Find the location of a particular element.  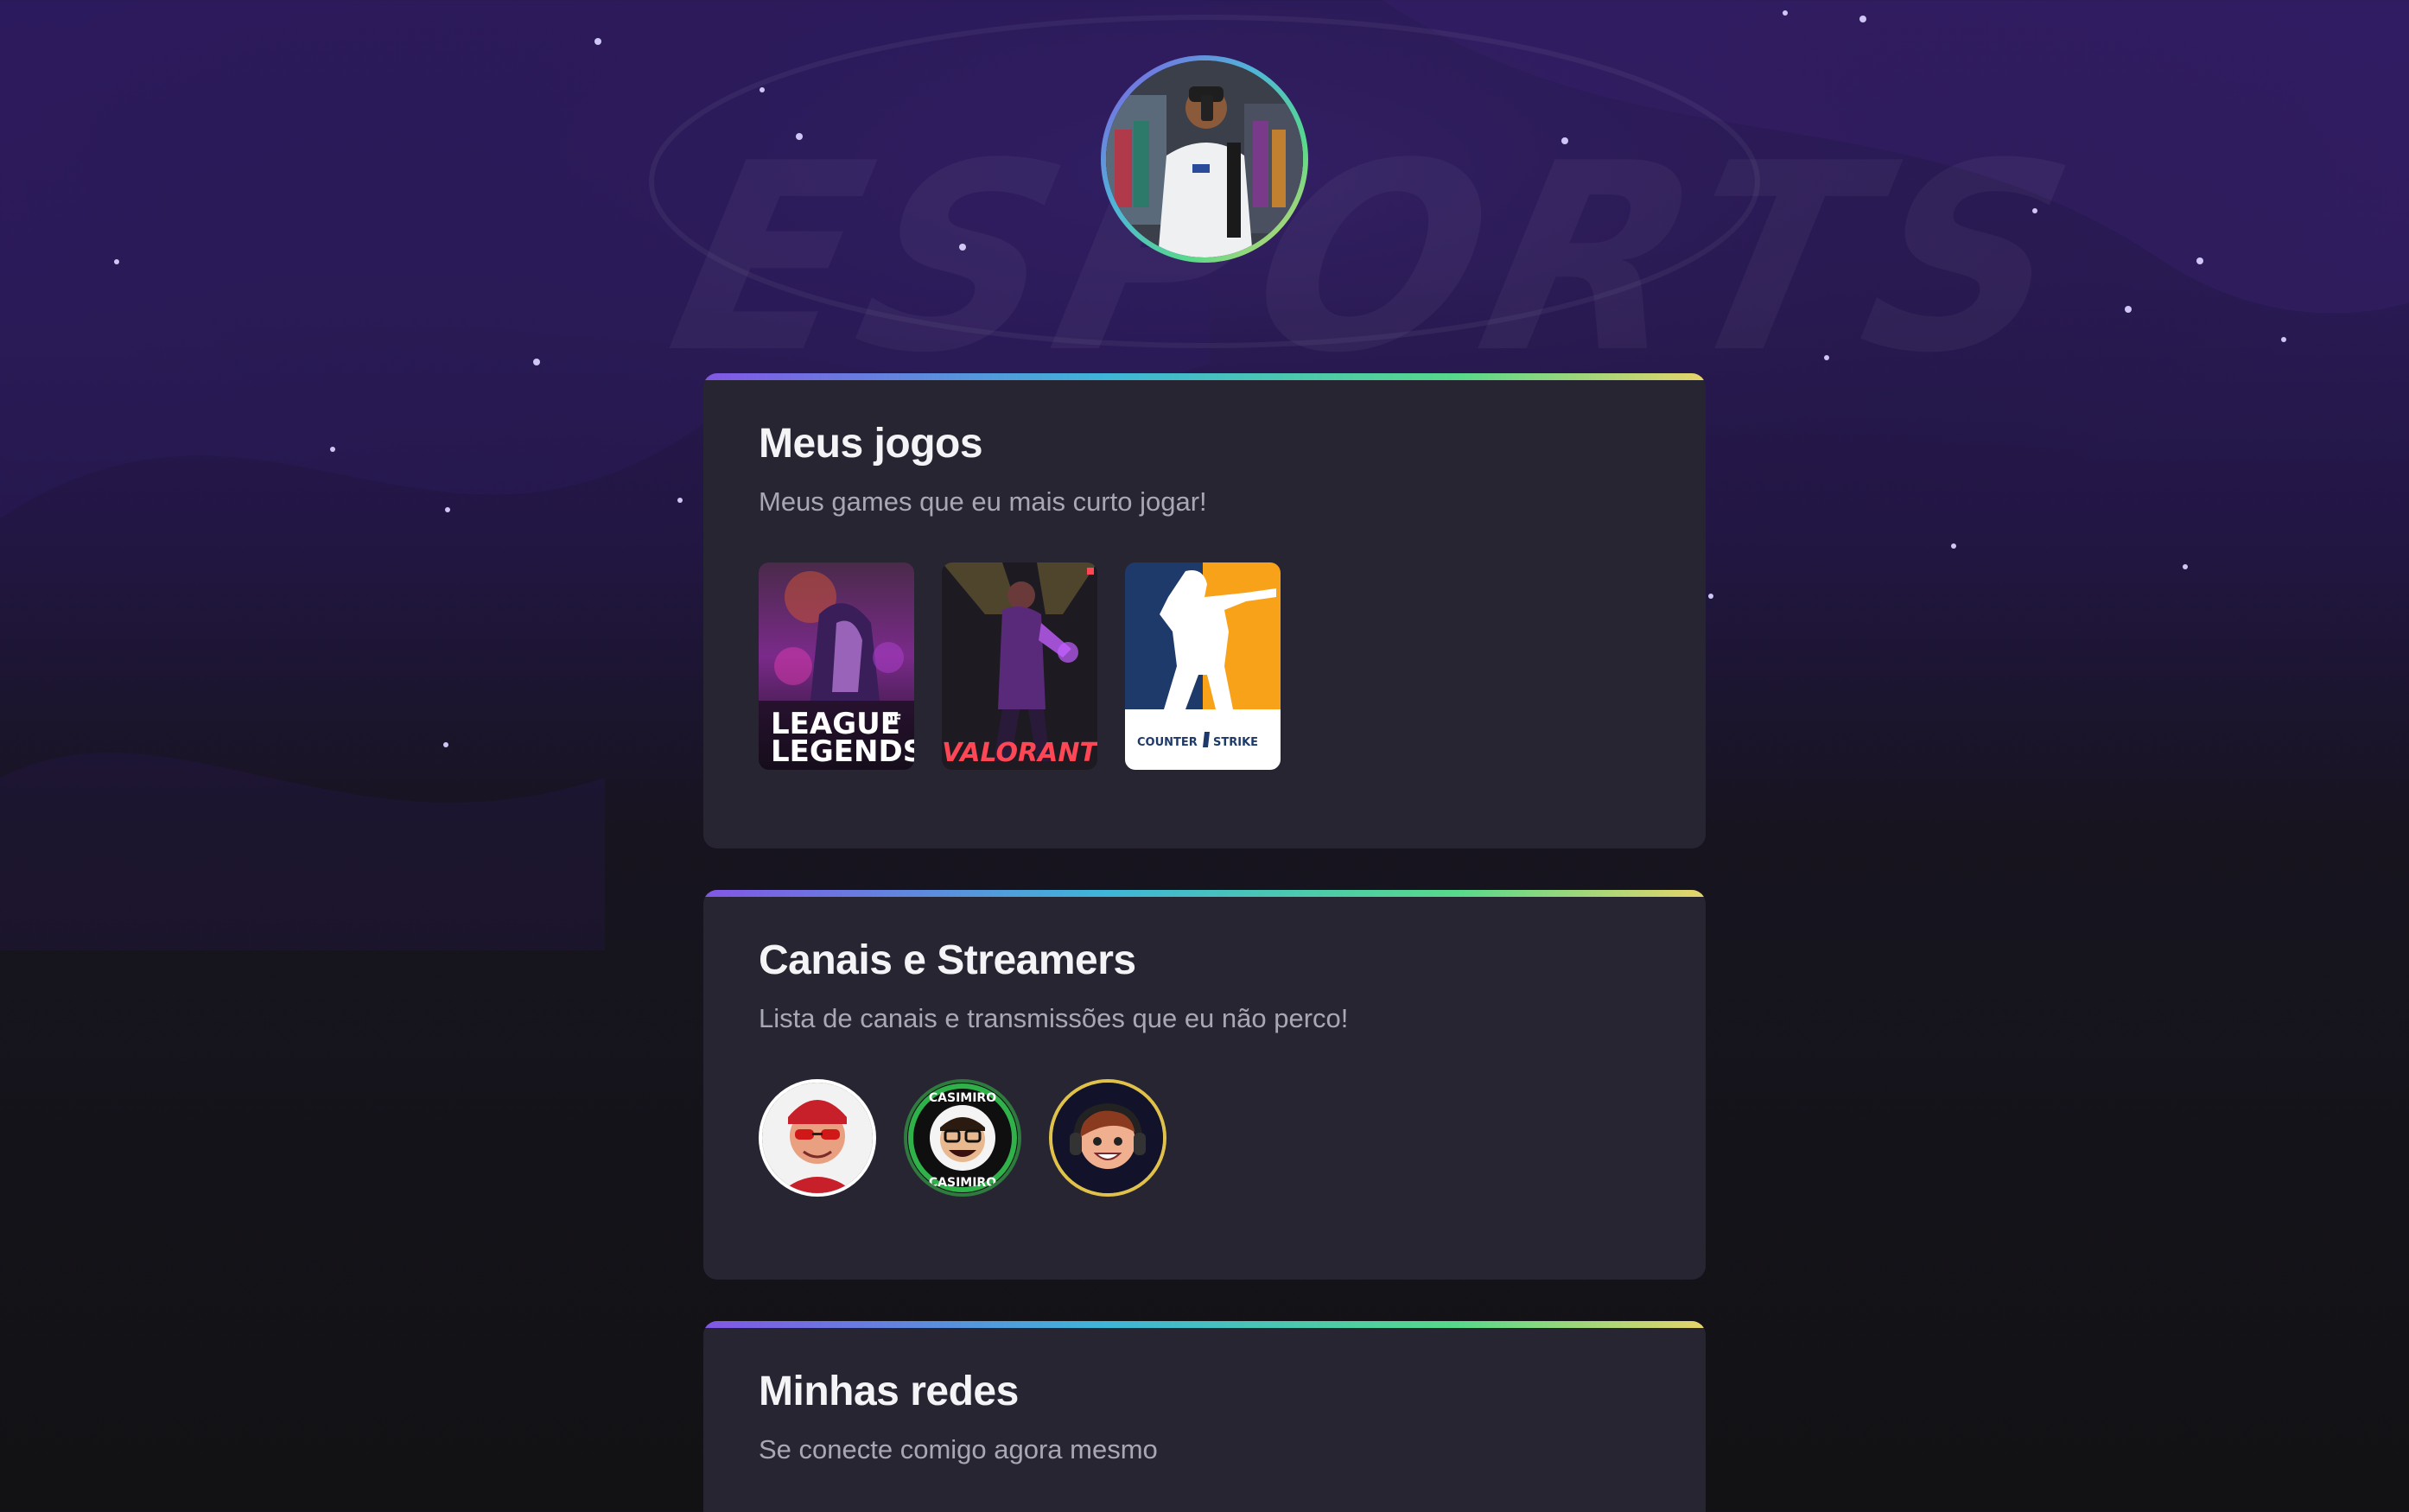

games-card-title: Meus jogos is located at coordinates (871, 444).